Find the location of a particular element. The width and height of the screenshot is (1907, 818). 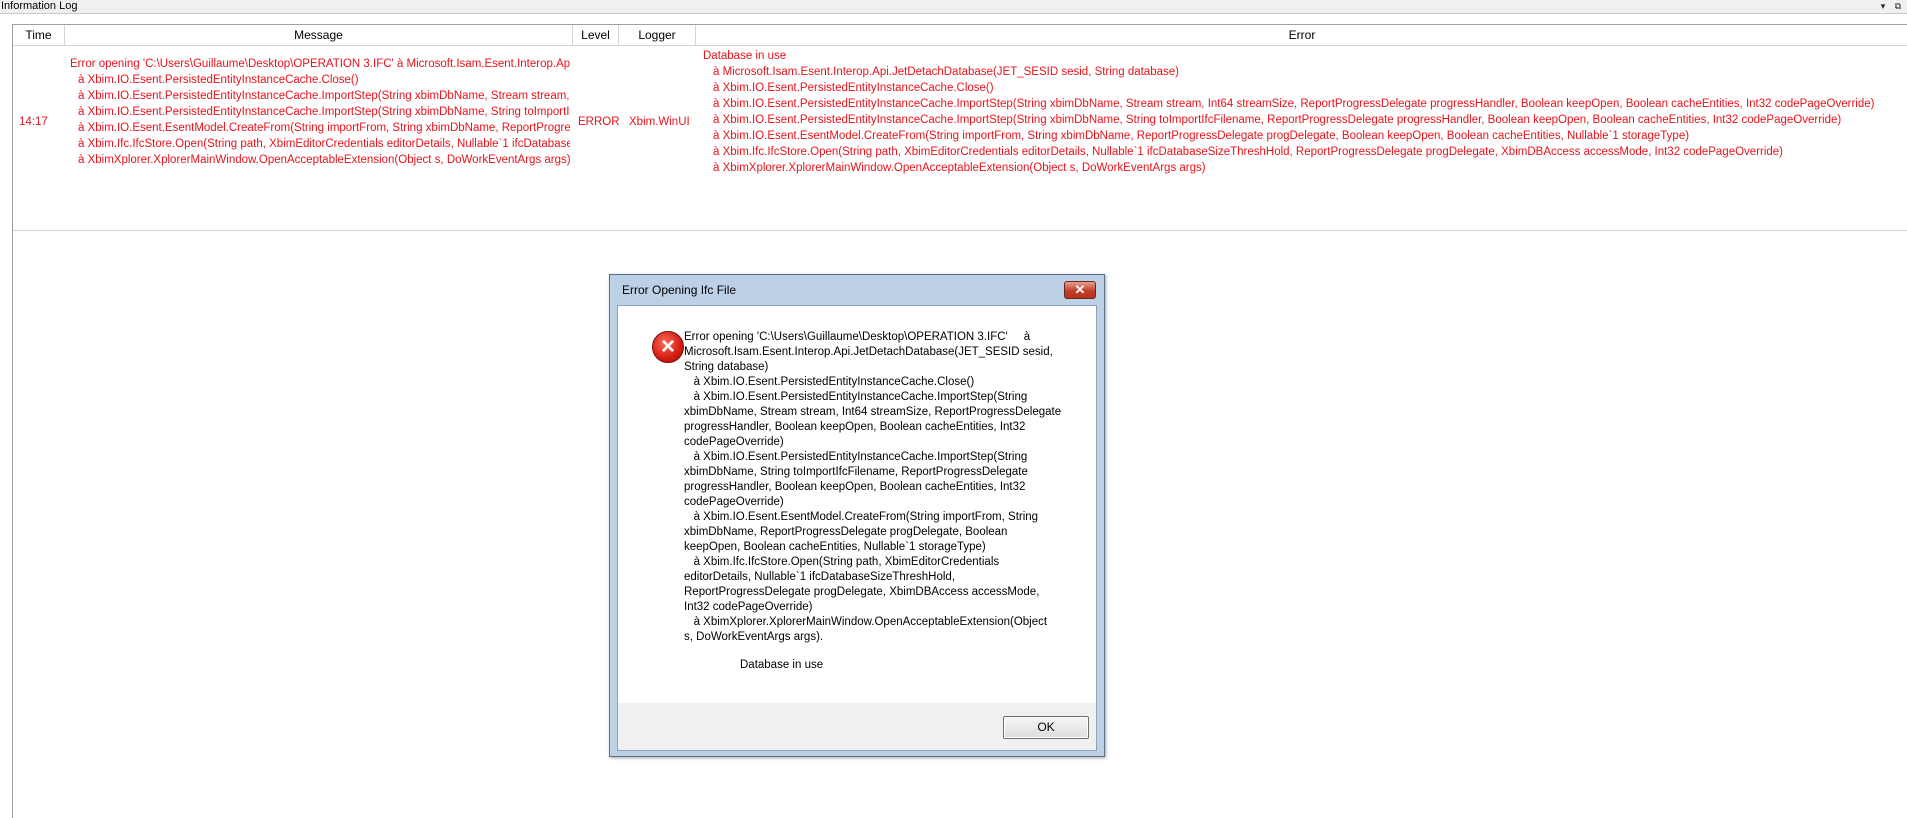

ok-button: OK is located at coordinates (1046, 727).